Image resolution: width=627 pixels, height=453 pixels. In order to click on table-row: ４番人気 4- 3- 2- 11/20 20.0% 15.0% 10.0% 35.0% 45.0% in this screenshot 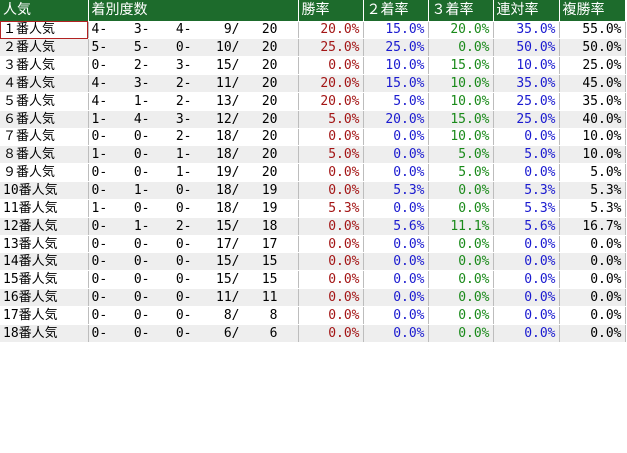, I will do `click(313, 83)`.